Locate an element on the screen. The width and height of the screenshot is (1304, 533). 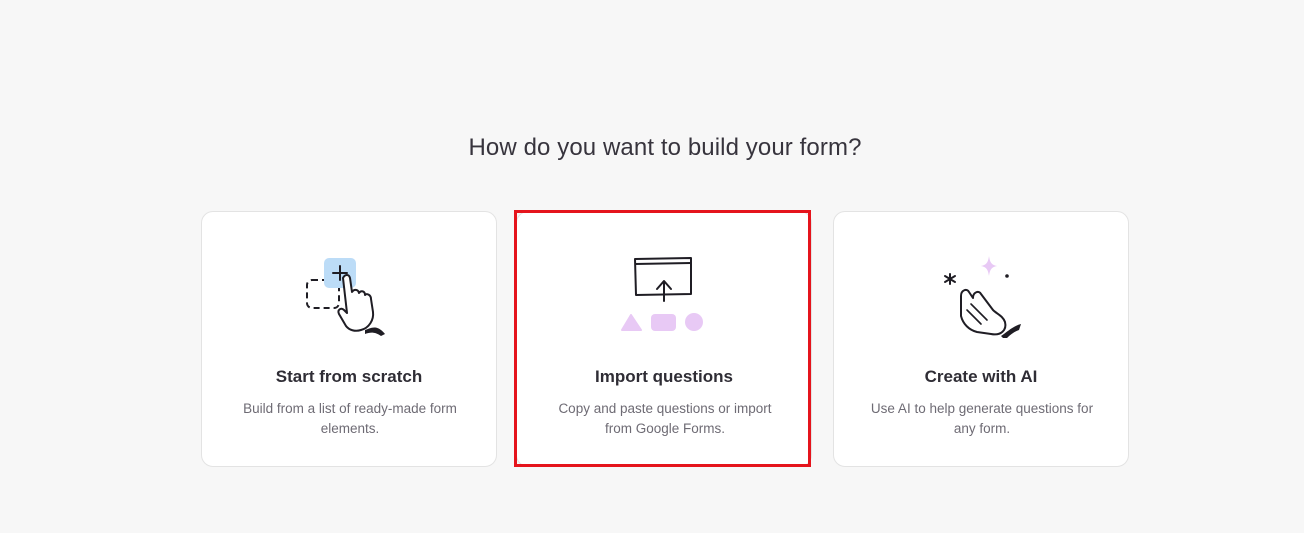
card-title: Start from scratch is located at coordinates (349, 376).